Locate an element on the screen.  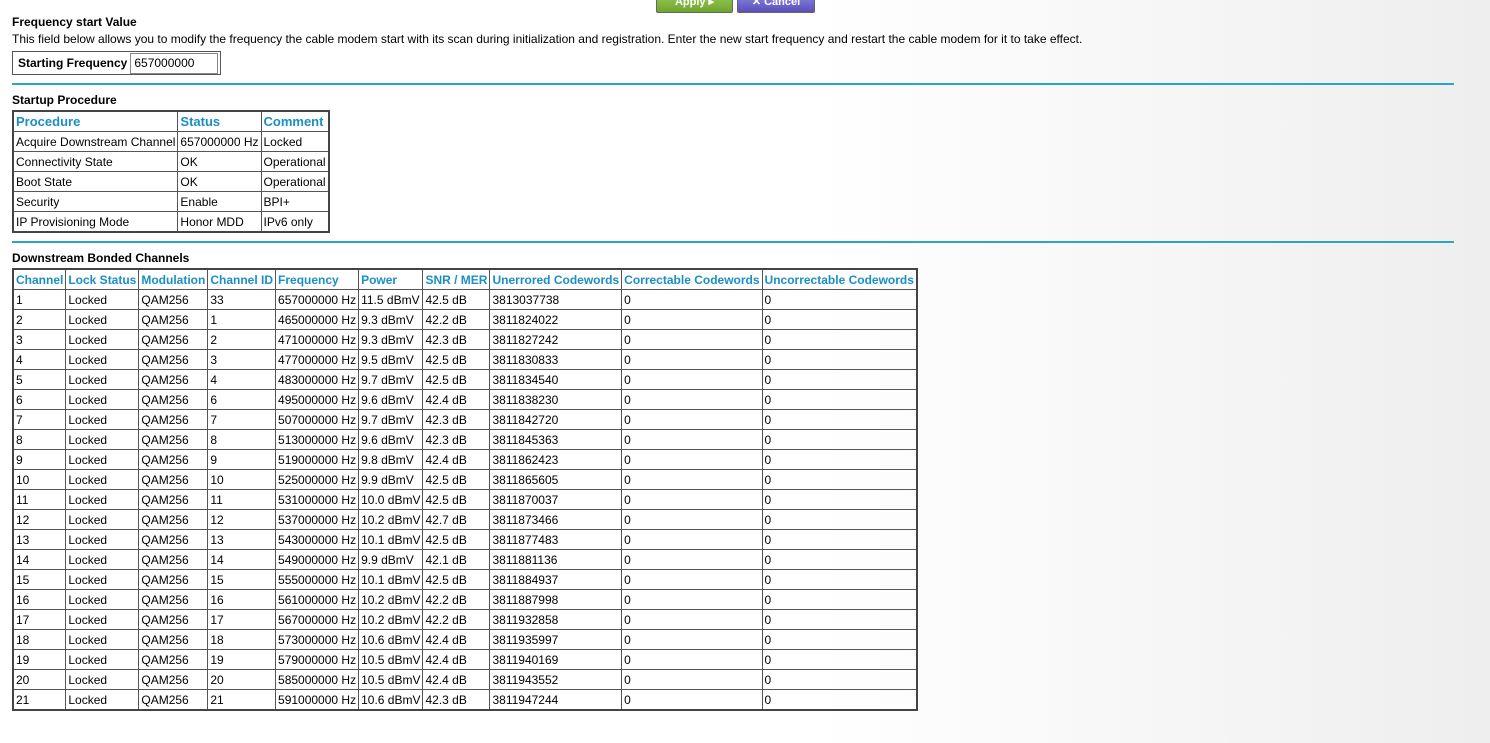
table-cell: 657000000 Hz is located at coordinates (219, 141).